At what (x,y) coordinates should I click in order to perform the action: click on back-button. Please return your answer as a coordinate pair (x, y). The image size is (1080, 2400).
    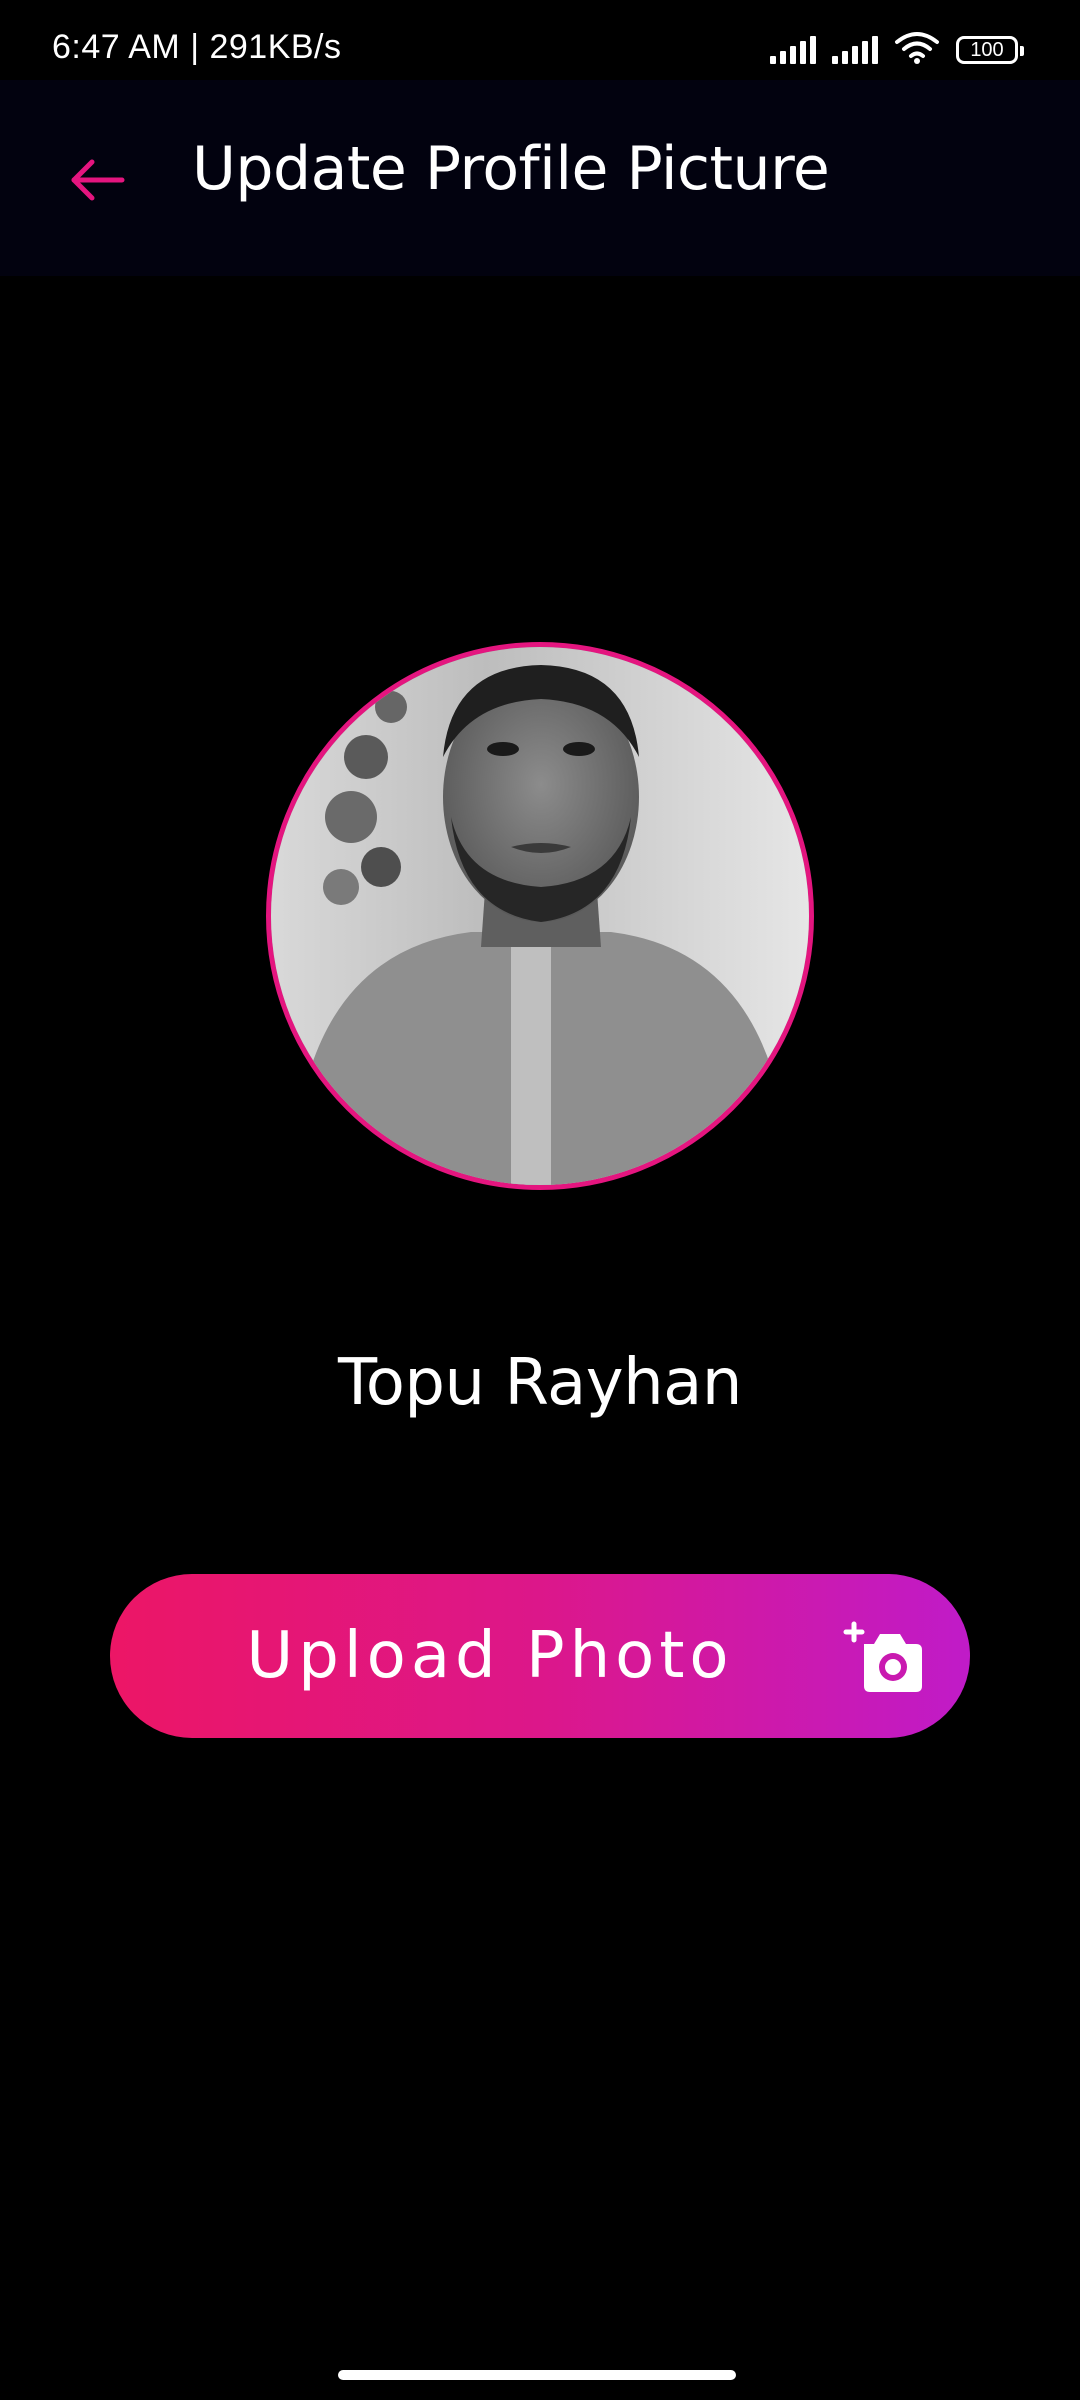
    Looking at the image, I should click on (96, 180).